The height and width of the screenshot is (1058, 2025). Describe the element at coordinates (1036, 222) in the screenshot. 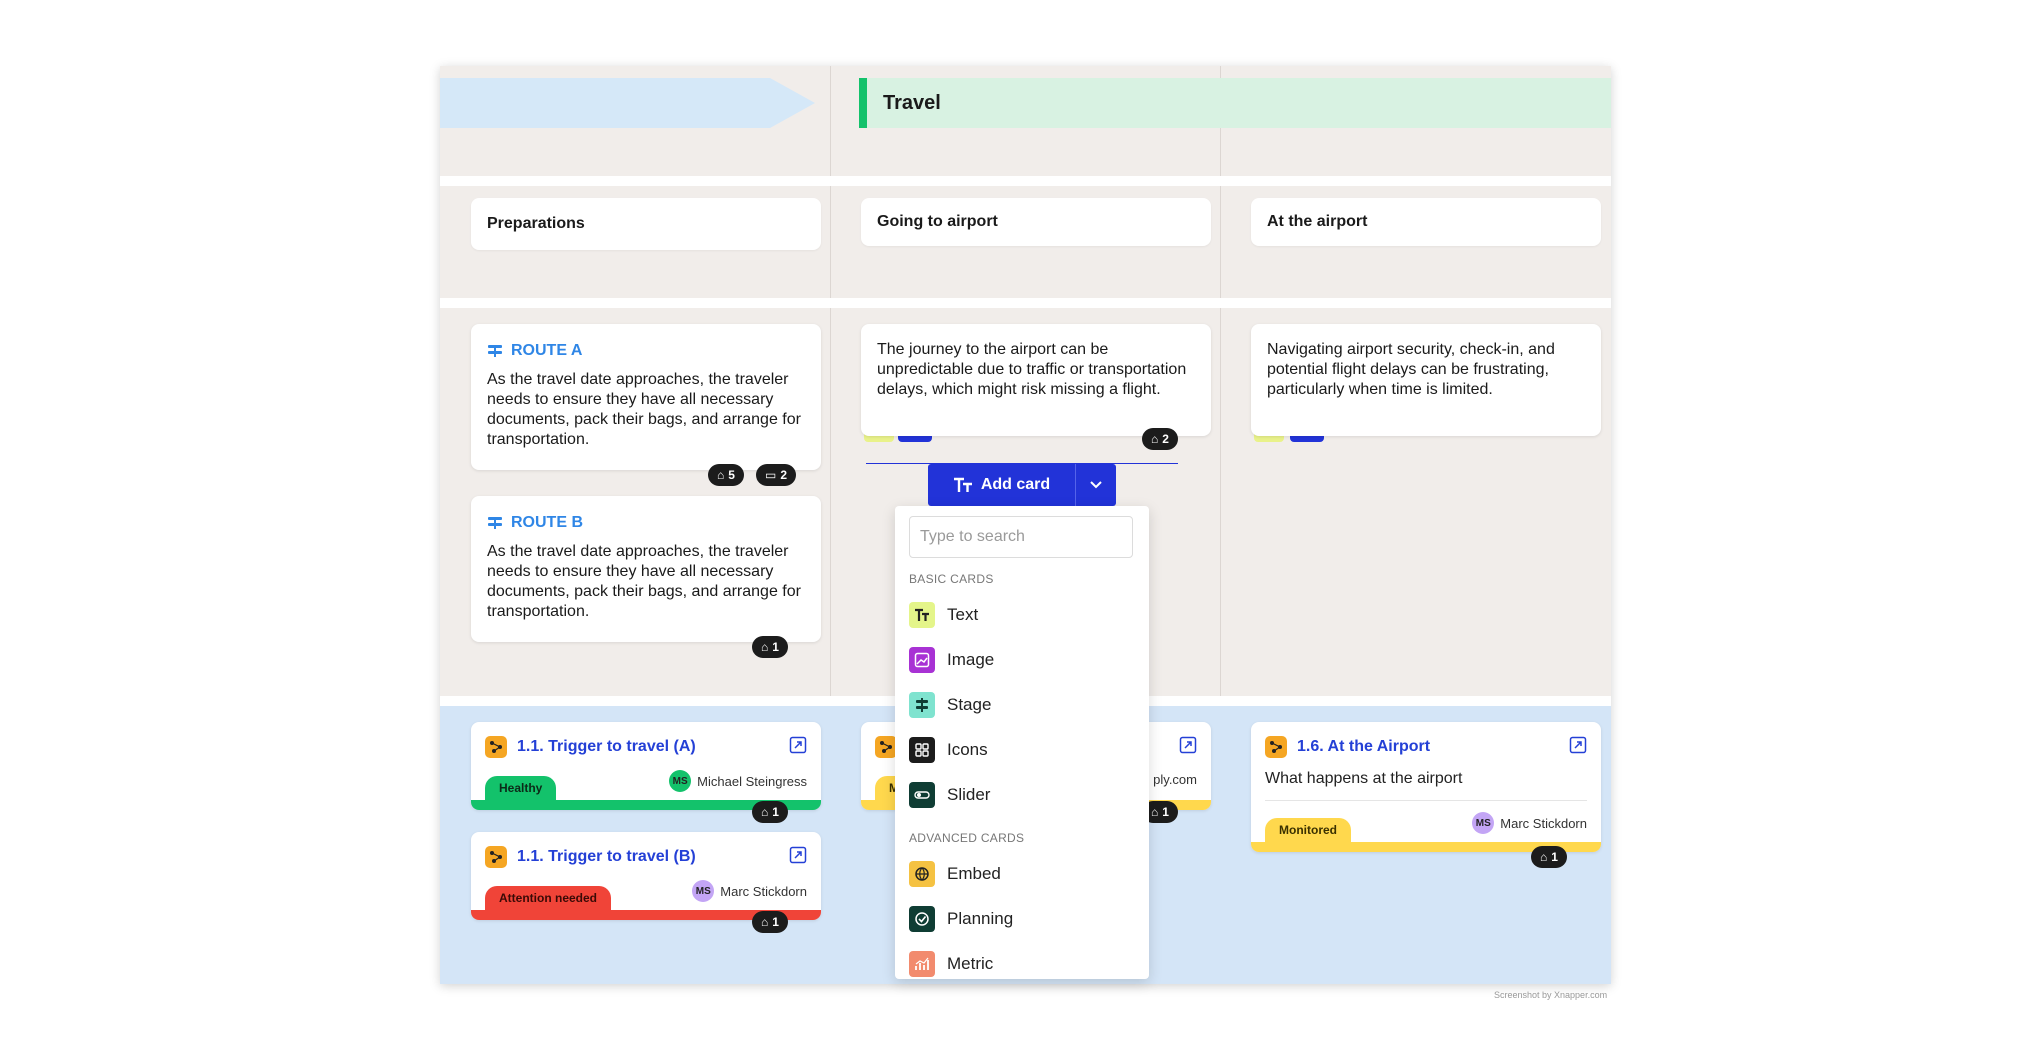

I see `stage-going-to-airport: Going to airport` at that location.